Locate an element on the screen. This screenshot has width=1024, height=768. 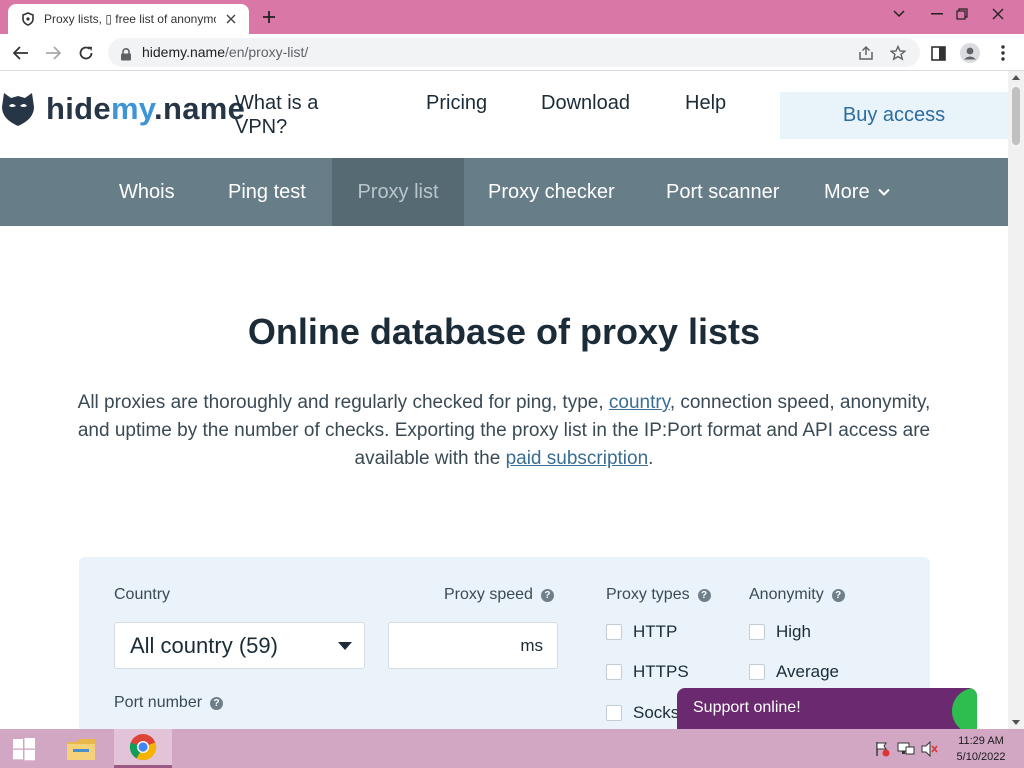
clock-time: 11:29 AM is located at coordinates (981, 741).